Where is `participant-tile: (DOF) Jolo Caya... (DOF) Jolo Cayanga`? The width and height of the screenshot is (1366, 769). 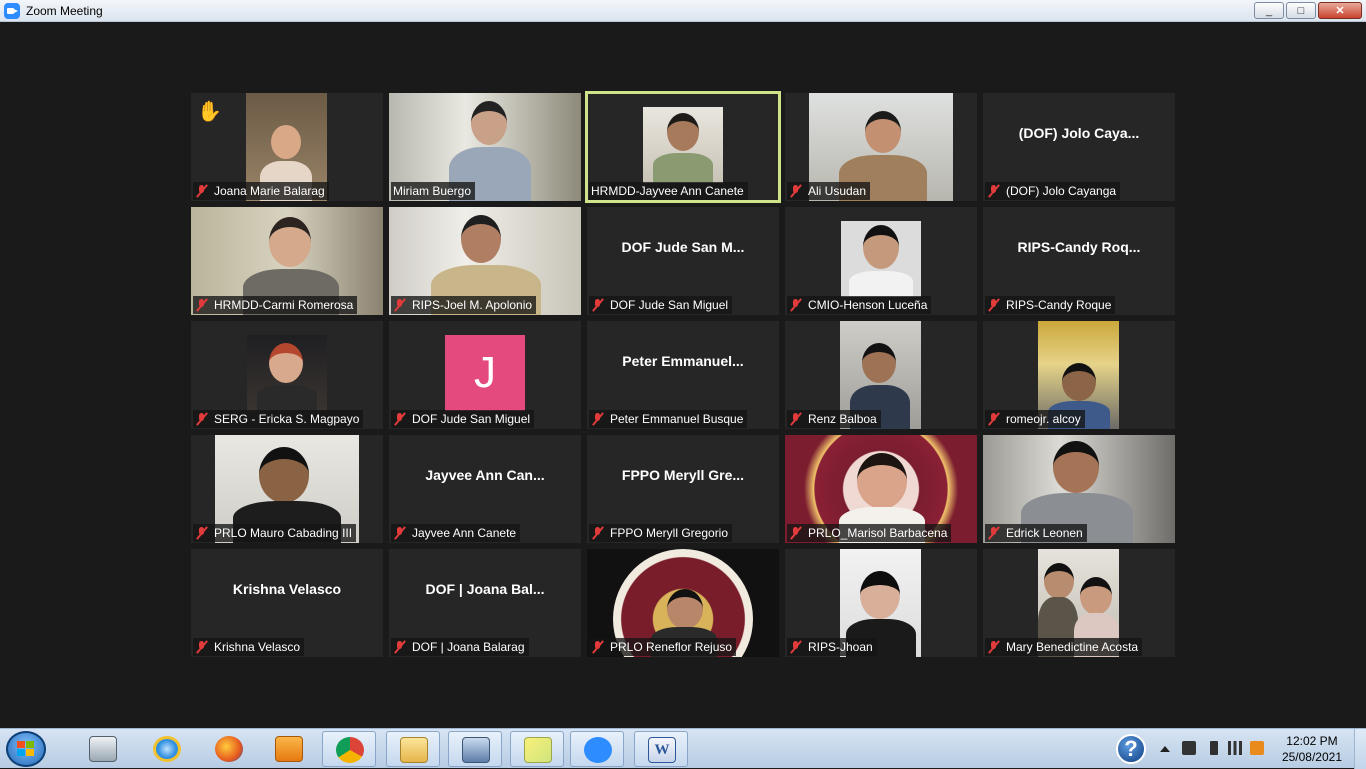
participant-tile: (DOF) Jolo Caya... (DOF) Jolo Cayanga is located at coordinates (1079, 147).